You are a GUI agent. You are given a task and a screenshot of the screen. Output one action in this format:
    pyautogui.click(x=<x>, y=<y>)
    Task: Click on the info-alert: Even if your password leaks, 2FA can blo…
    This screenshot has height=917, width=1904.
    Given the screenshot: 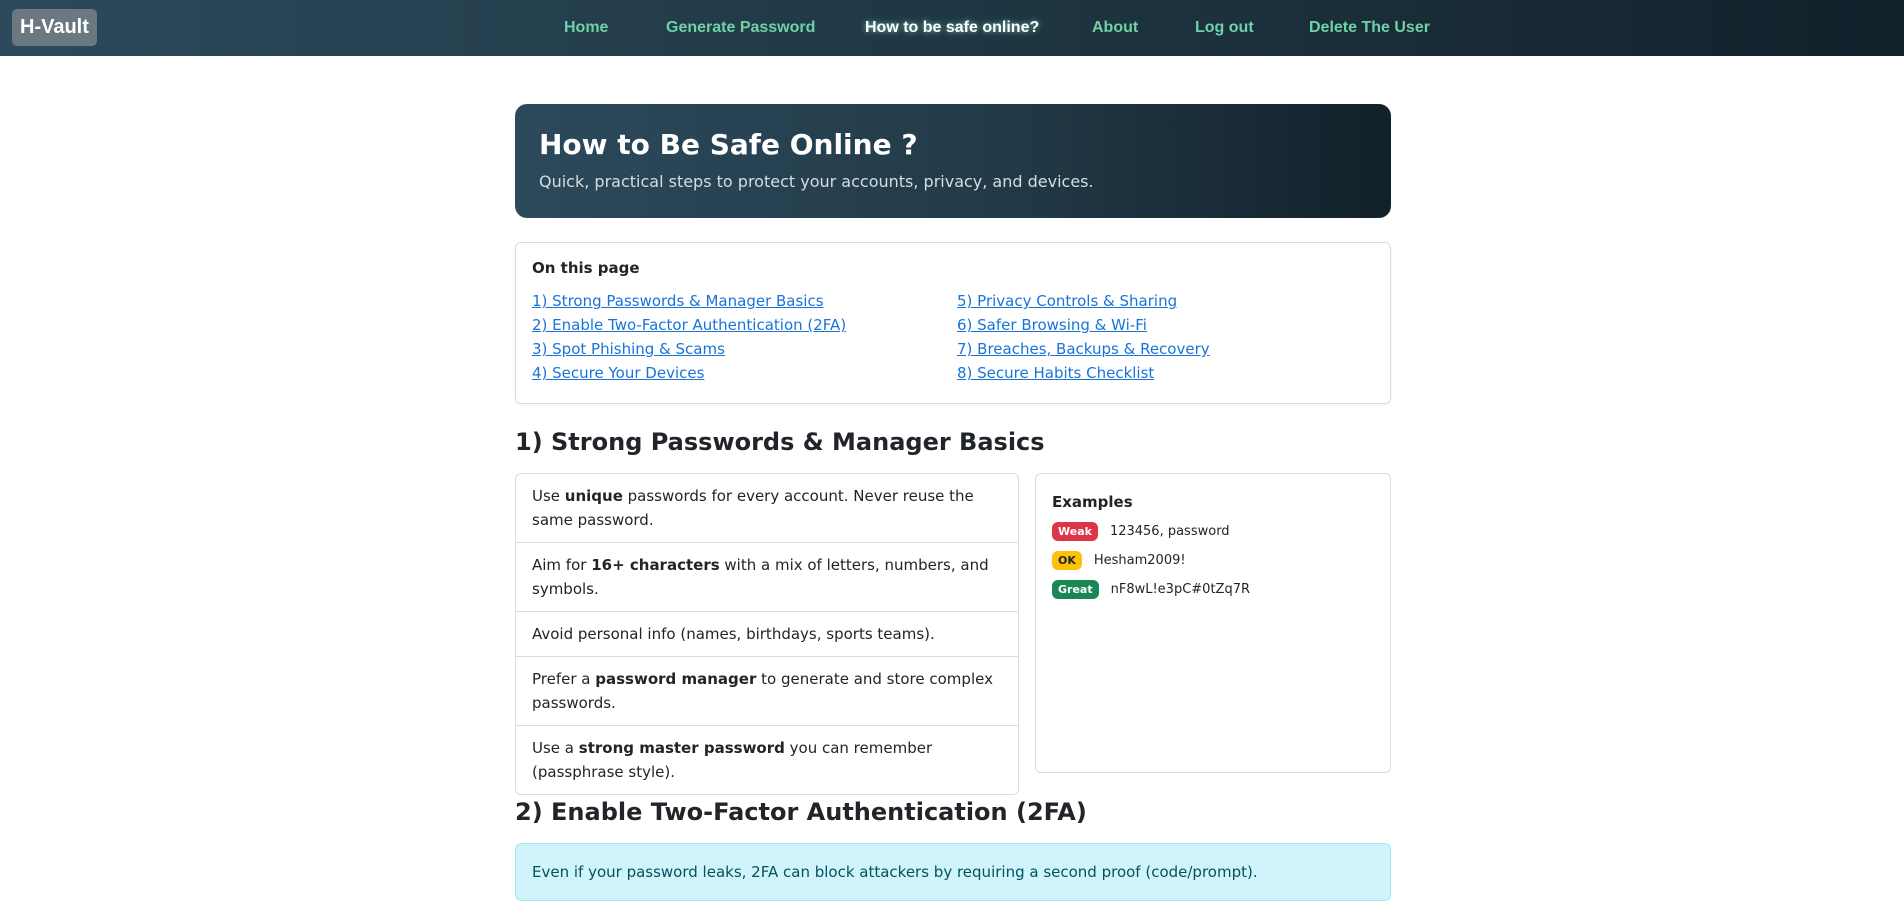 What is the action you would take?
    pyautogui.click(x=953, y=872)
    